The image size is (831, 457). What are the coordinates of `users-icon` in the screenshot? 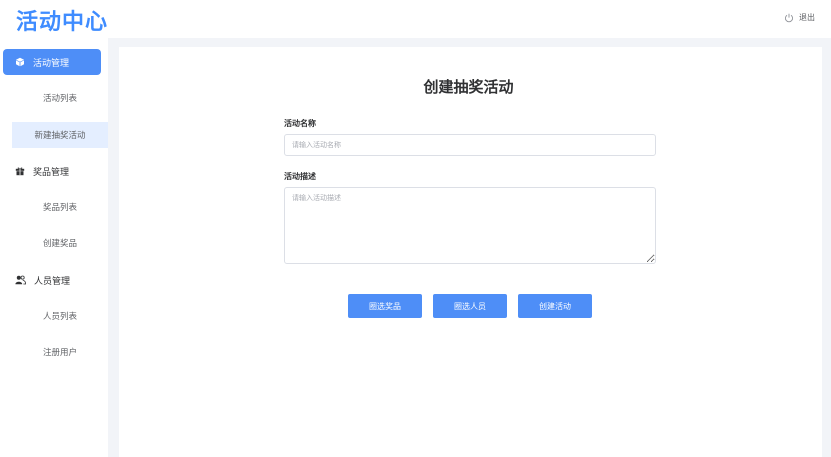 It's located at (20, 280).